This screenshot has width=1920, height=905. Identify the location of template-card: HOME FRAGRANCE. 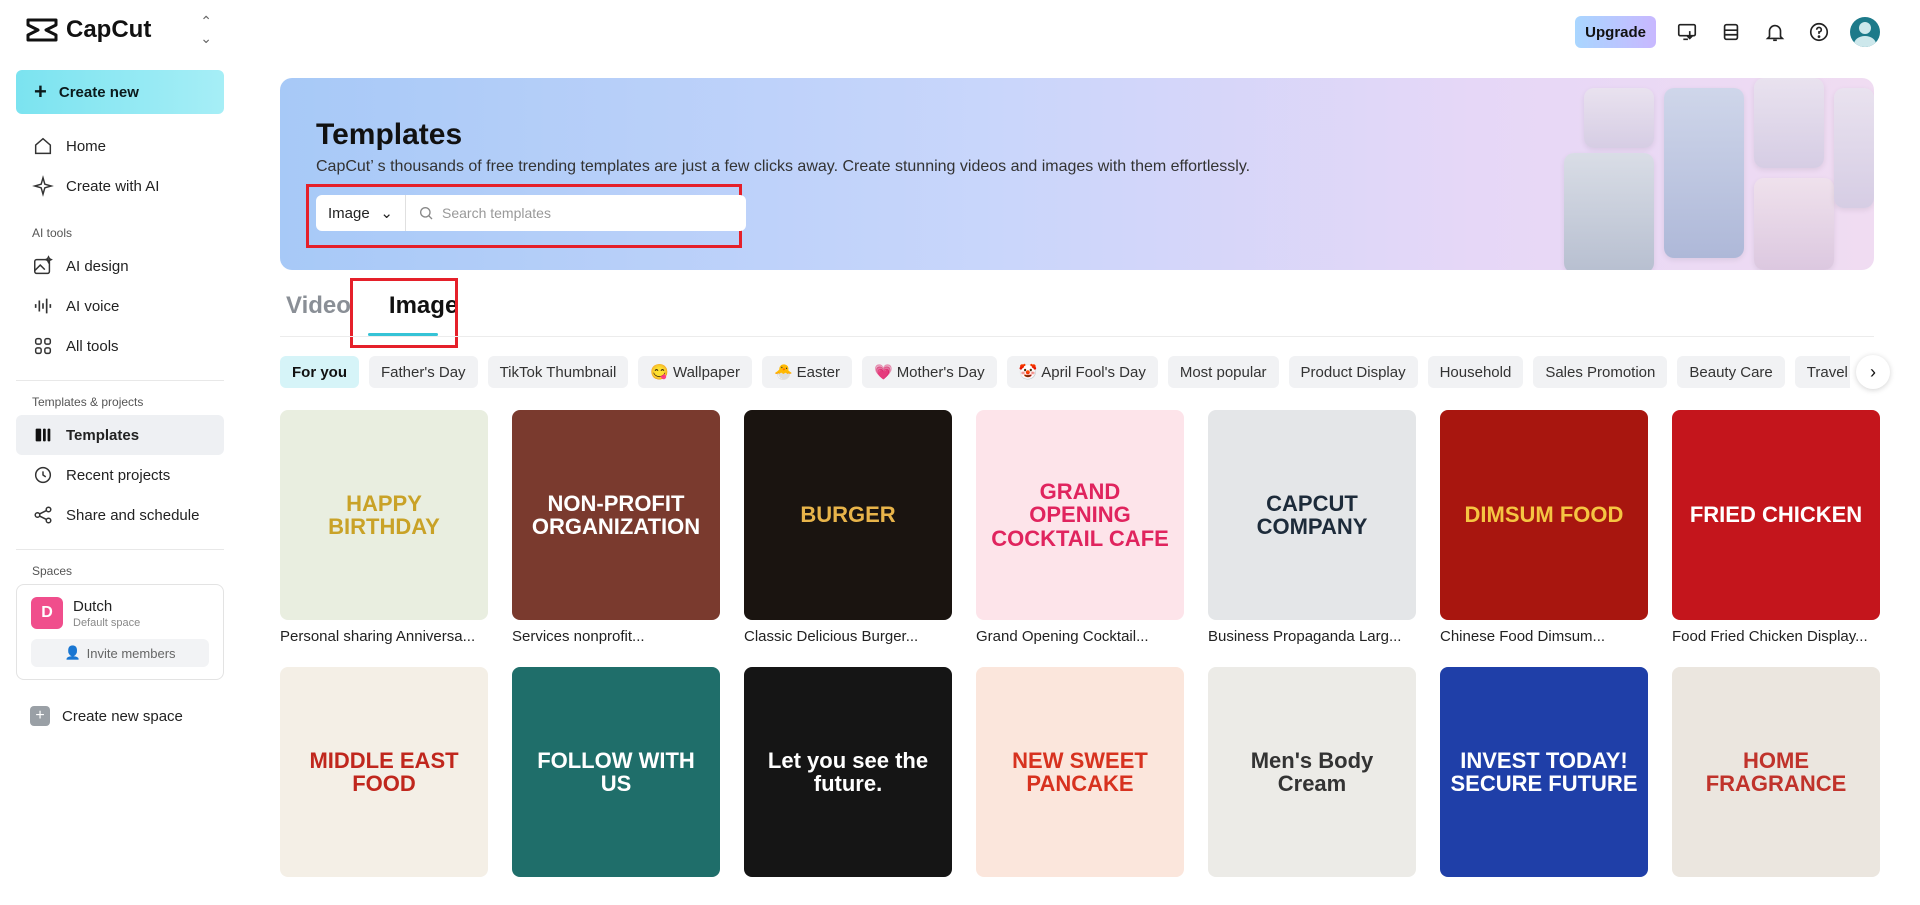
(1776, 772).